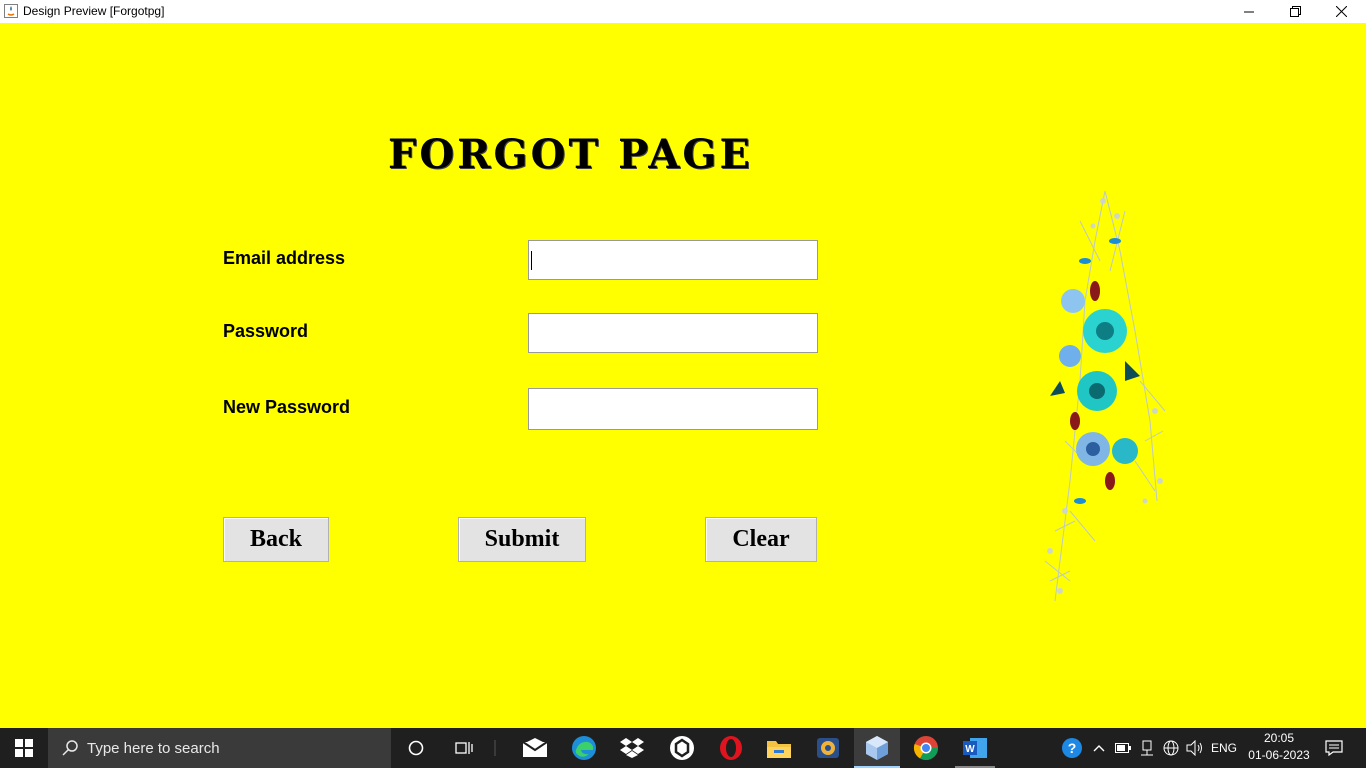 The image size is (1366, 768). I want to click on help-icon: ?, so click(1072, 748).